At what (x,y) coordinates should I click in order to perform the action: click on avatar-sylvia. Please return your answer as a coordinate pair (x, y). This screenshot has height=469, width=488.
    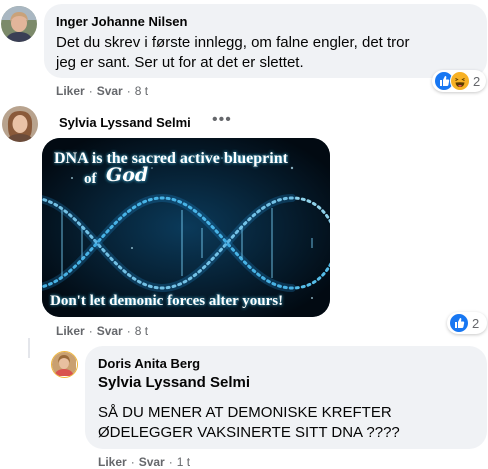
    Looking at the image, I should click on (20, 124).